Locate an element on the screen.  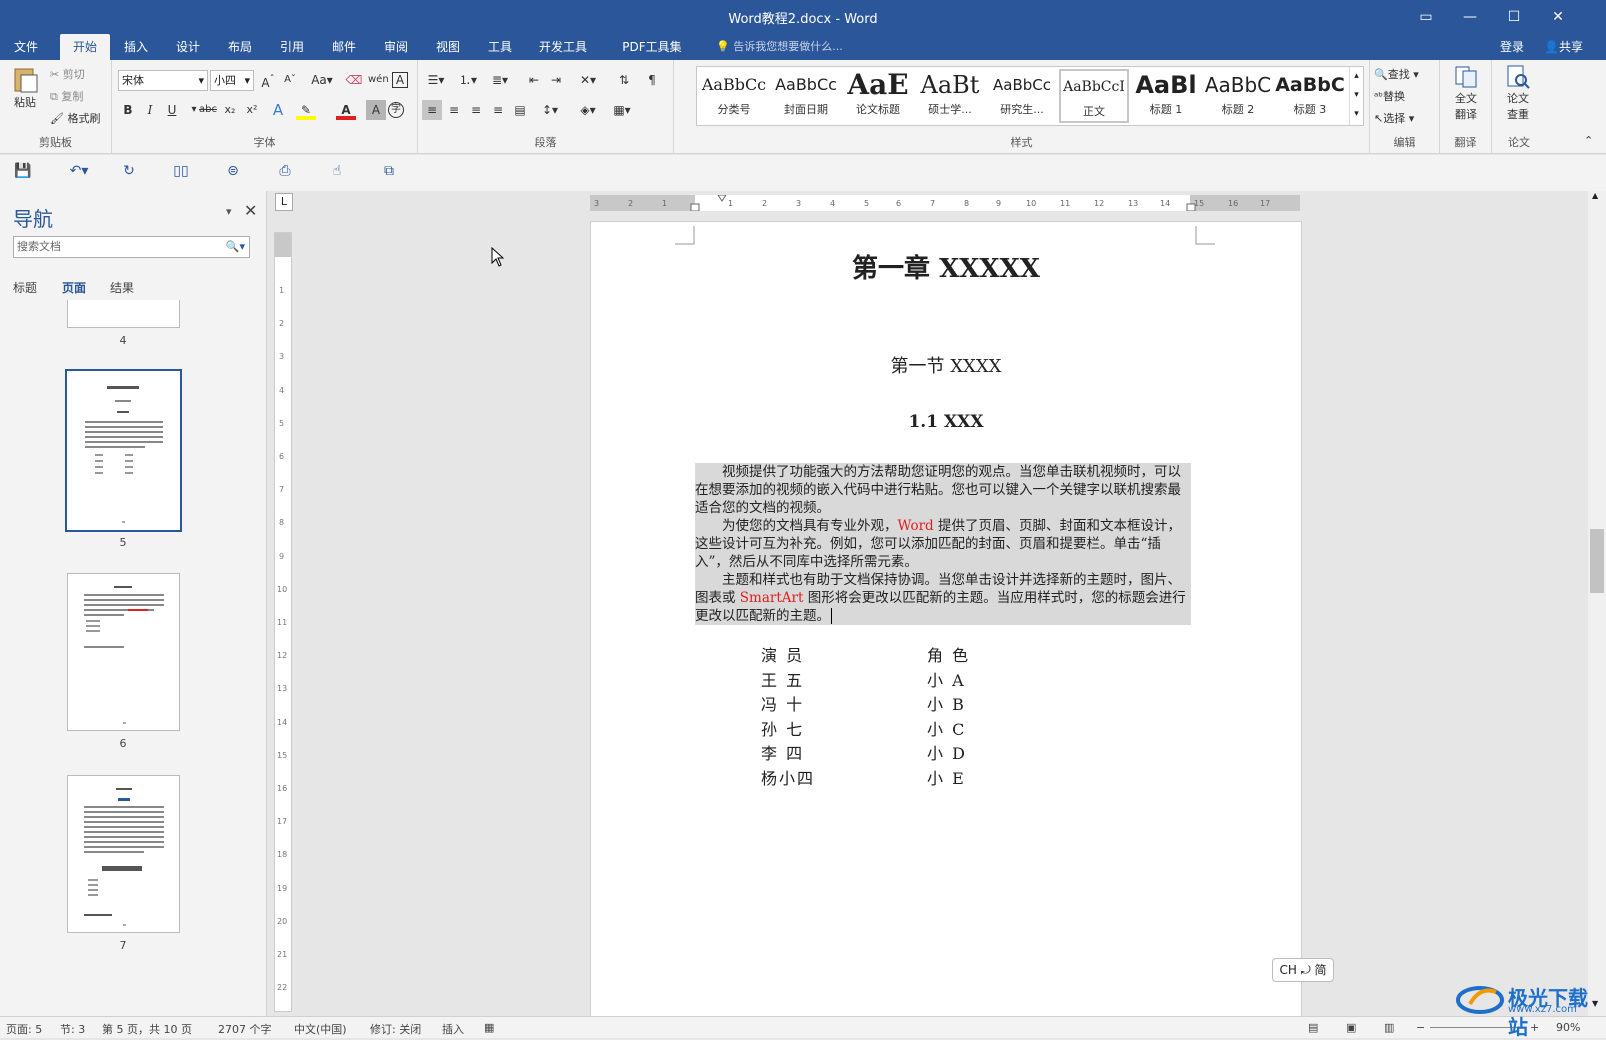
grow-font-icon: Aˆ is located at coordinates (268, 80).